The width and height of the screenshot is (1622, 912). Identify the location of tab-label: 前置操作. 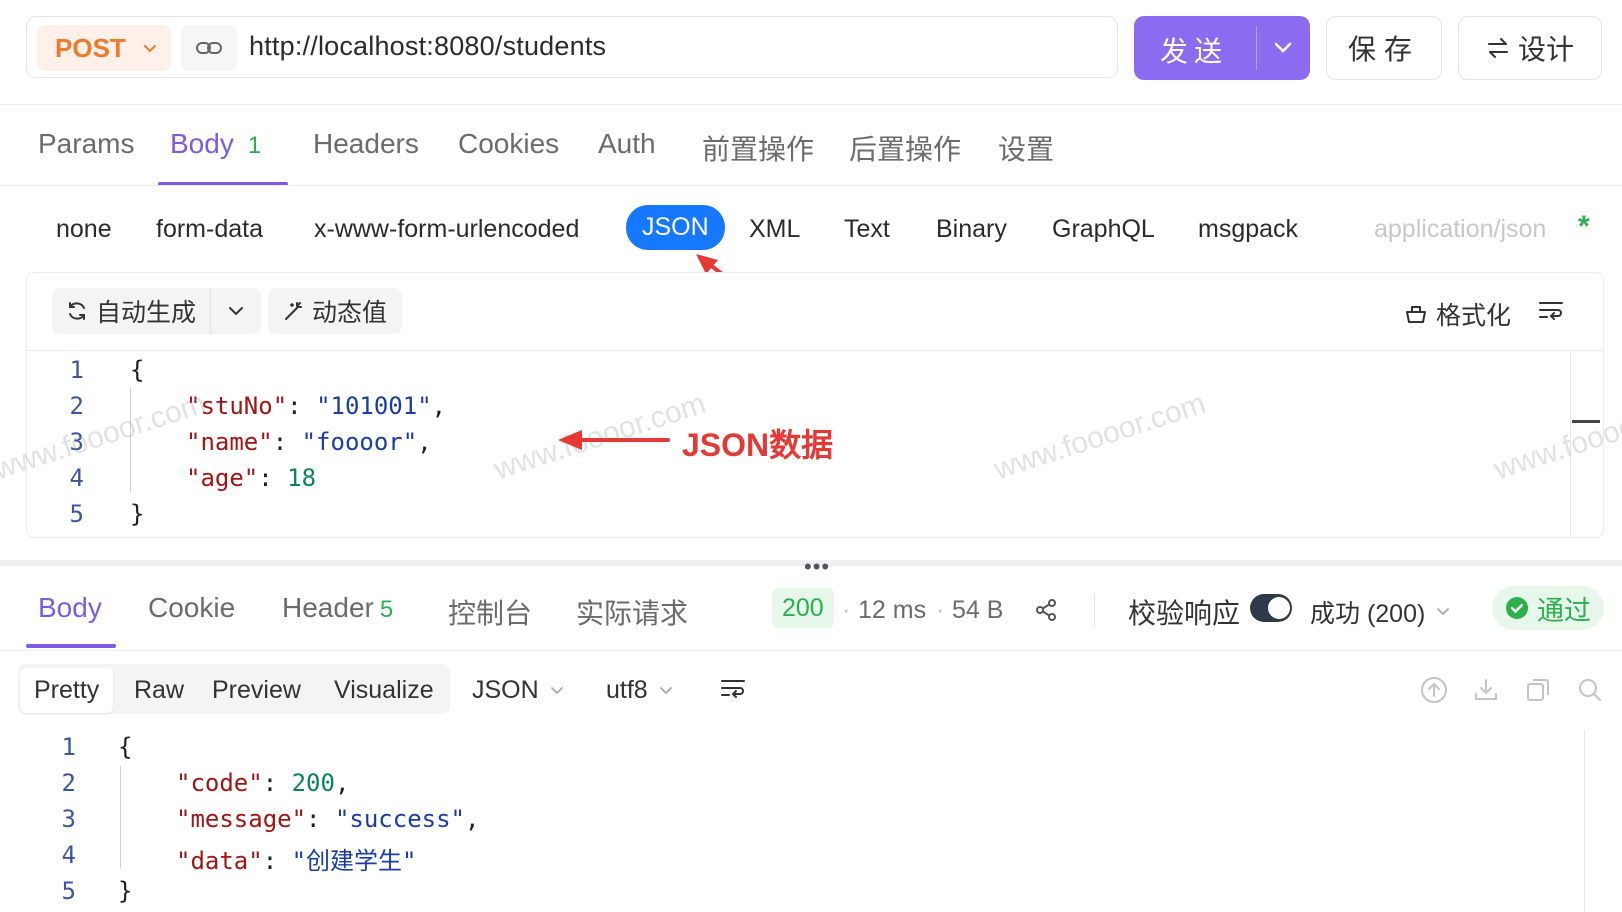
(758, 149).